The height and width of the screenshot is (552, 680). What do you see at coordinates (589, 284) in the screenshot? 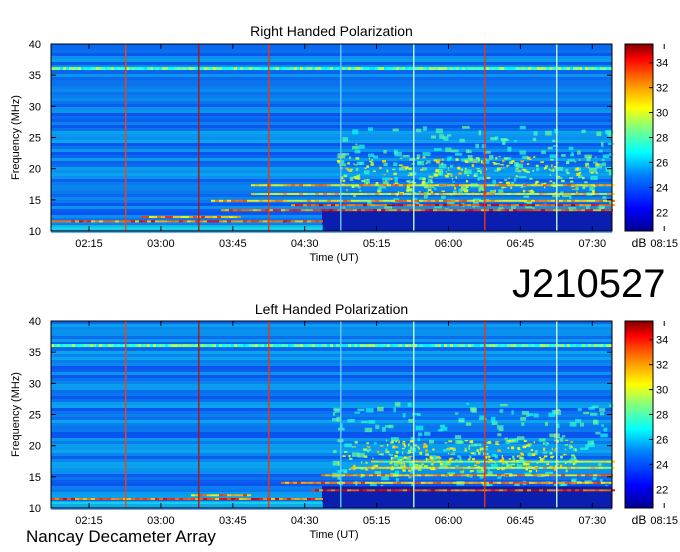
I see `observation-id: J210527` at bounding box center [589, 284].